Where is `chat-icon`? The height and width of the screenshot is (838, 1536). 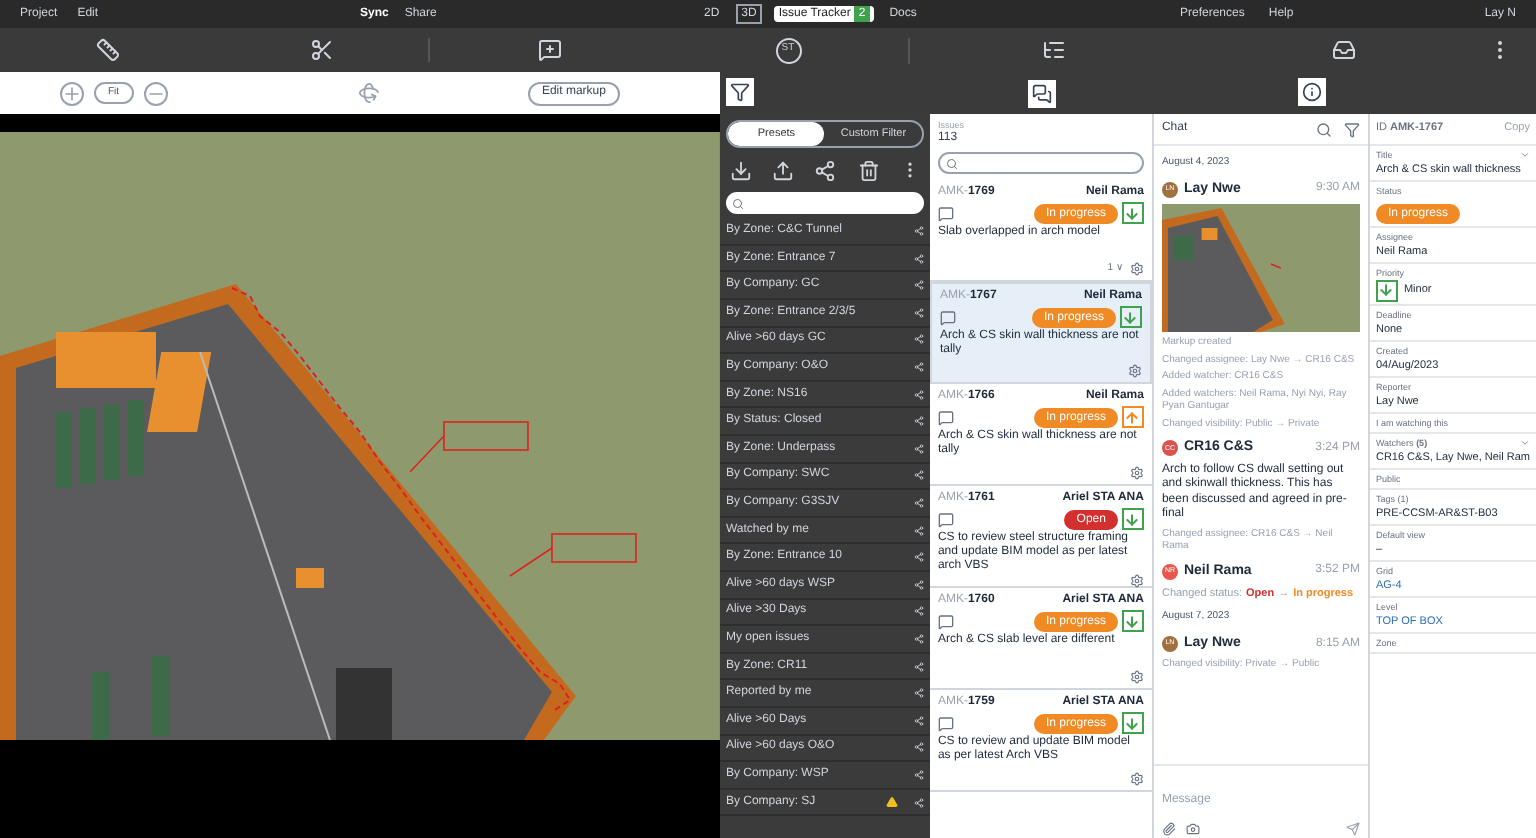
chat-icon is located at coordinates (1041, 93).